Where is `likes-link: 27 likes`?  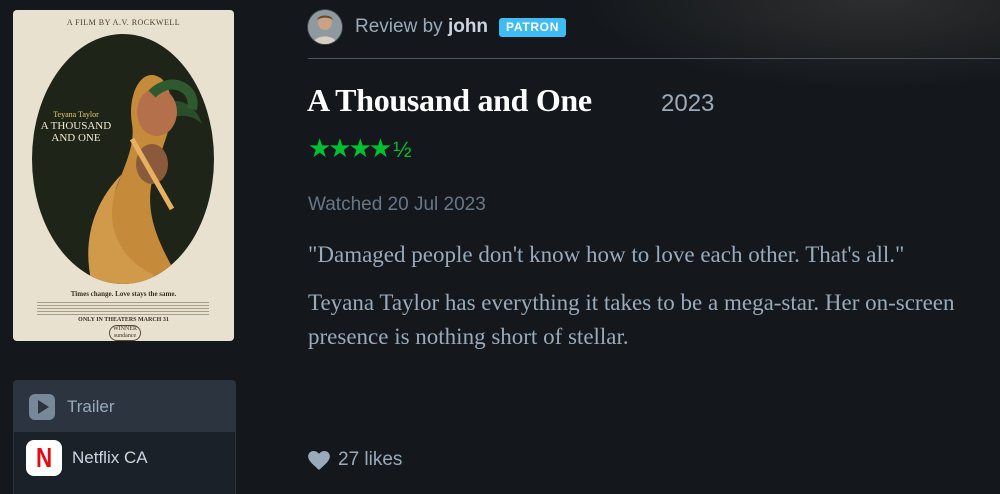
likes-link: 27 likes is located at coordinates (355, 460).